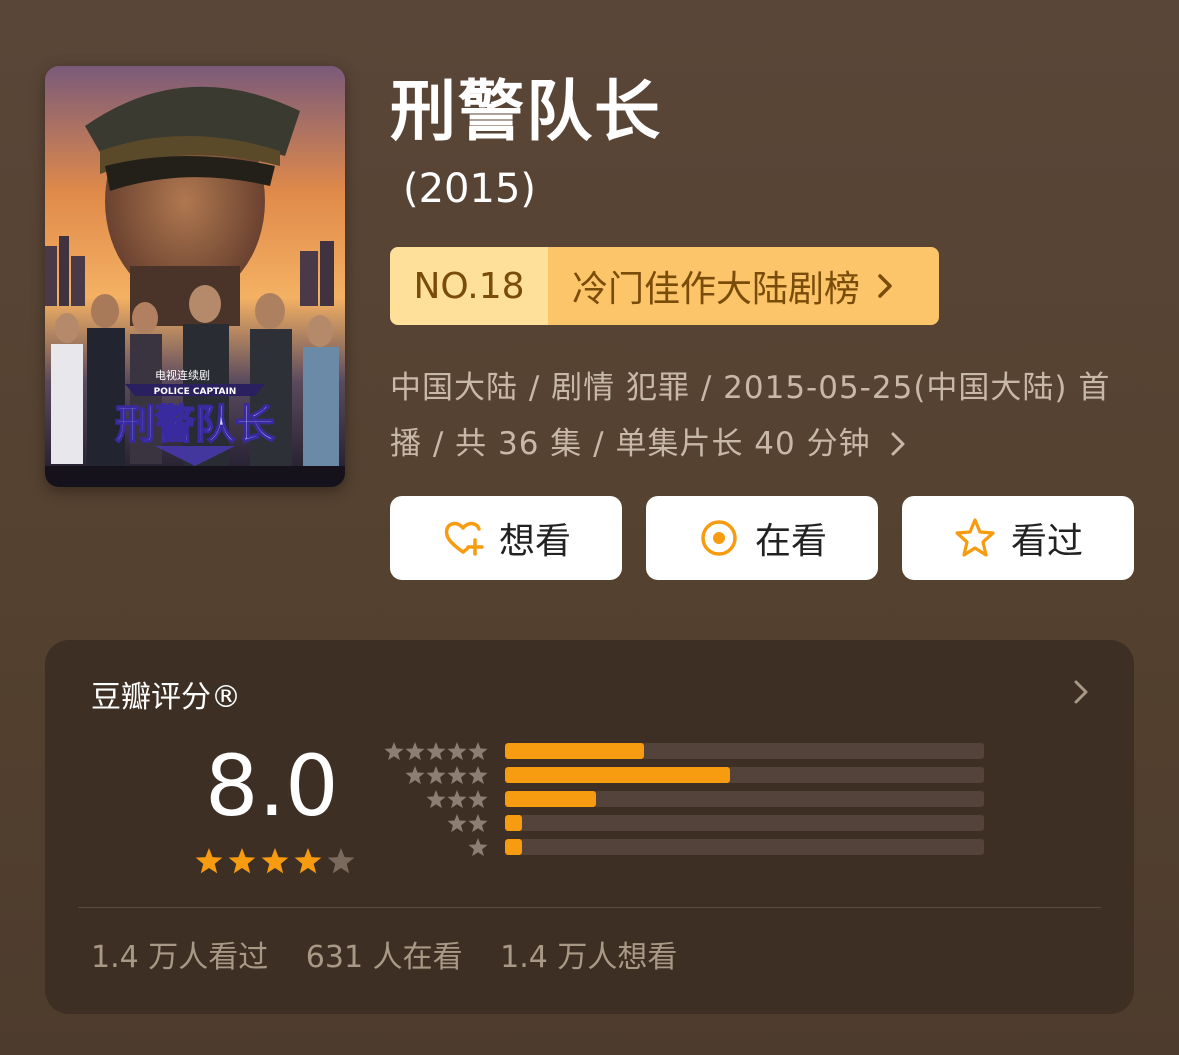 The image size is (1179, 1055). Describe the element at coordinates (464, 538) in the screenshot. I see `heart-plus-icon` at that location.